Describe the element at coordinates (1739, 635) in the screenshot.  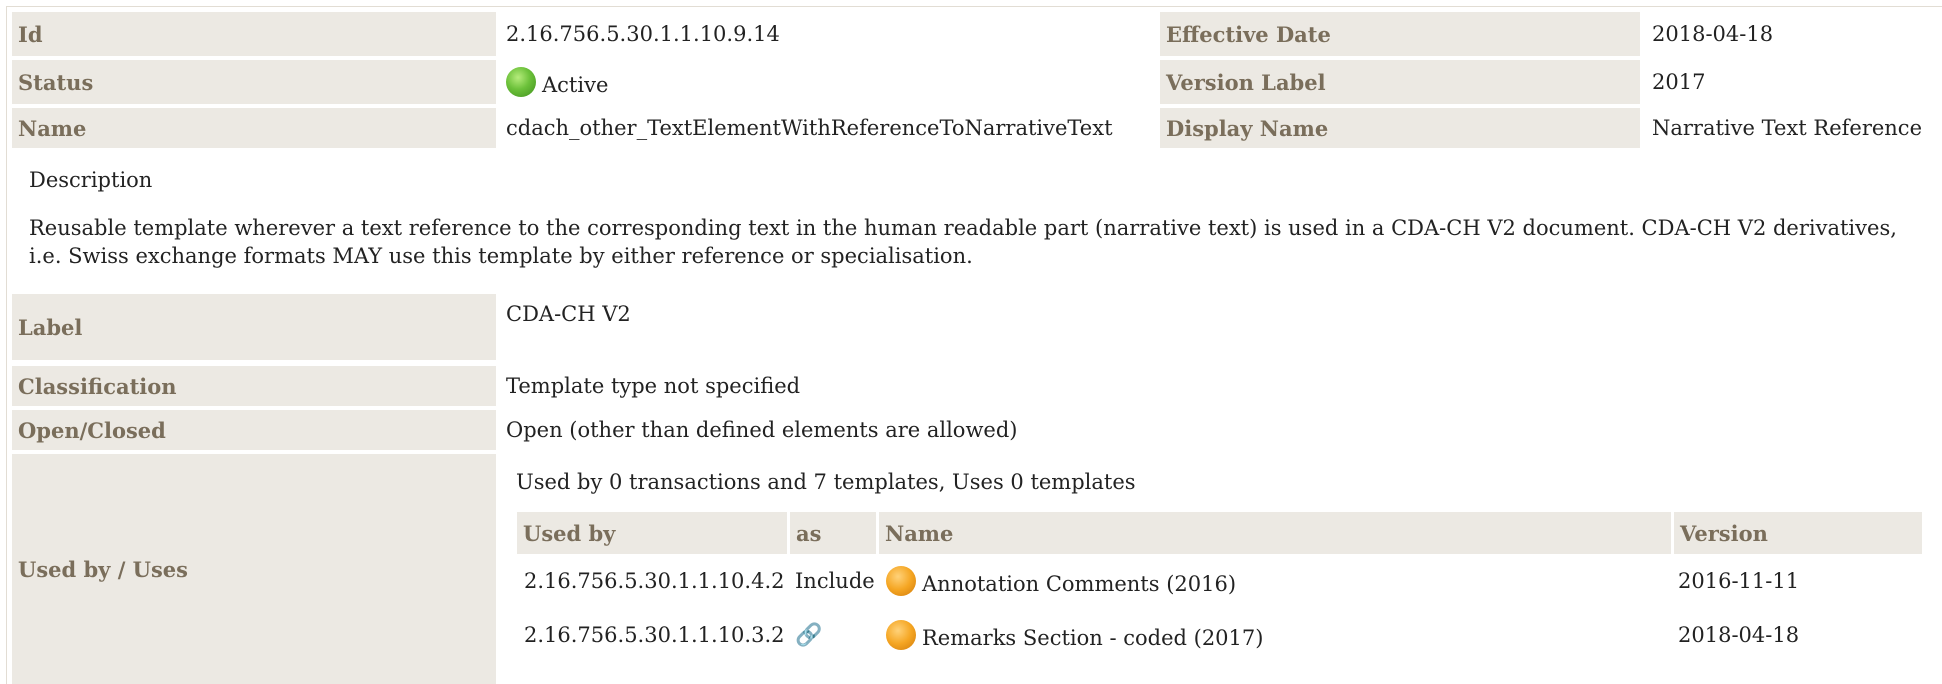
I see `table-row-1-version: 2018-04-18` at that location.